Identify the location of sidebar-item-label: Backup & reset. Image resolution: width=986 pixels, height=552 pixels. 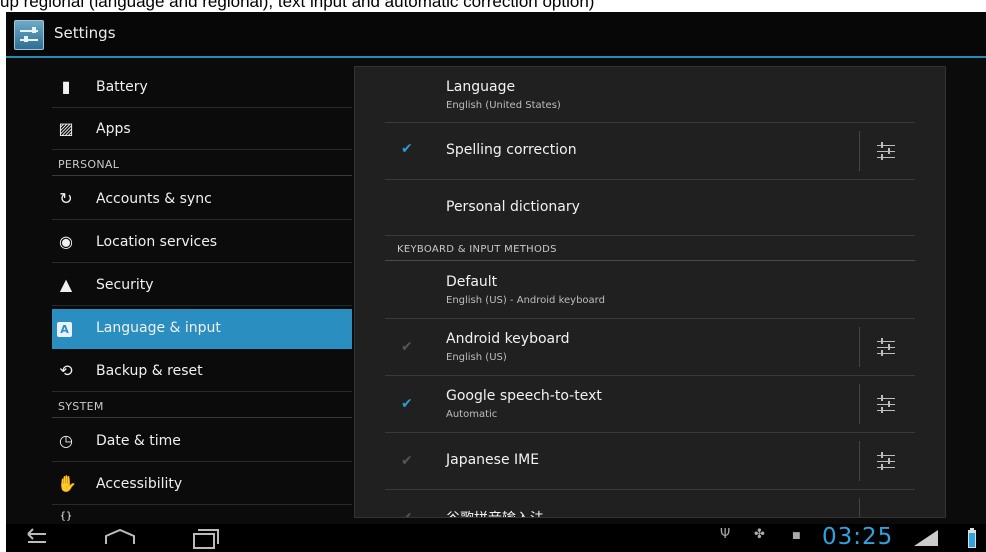
(149, 371).